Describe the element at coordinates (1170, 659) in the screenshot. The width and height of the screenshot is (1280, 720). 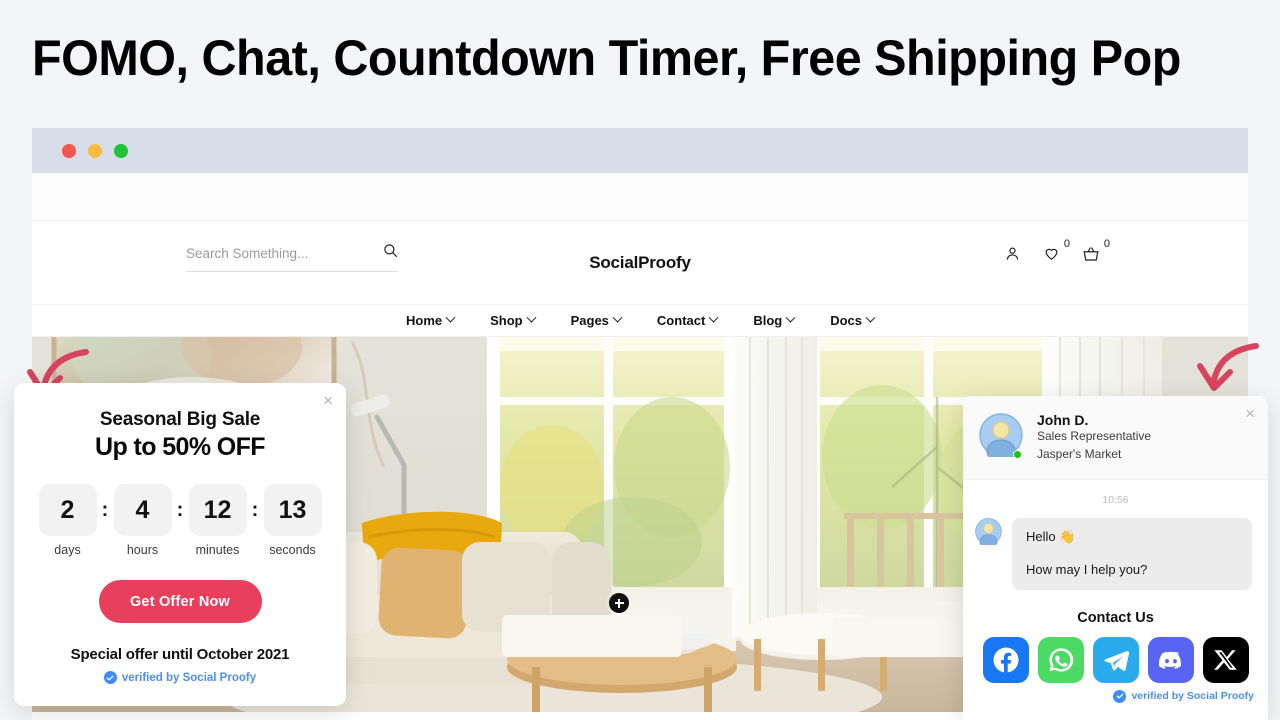
I see `discord-icon` at that location.